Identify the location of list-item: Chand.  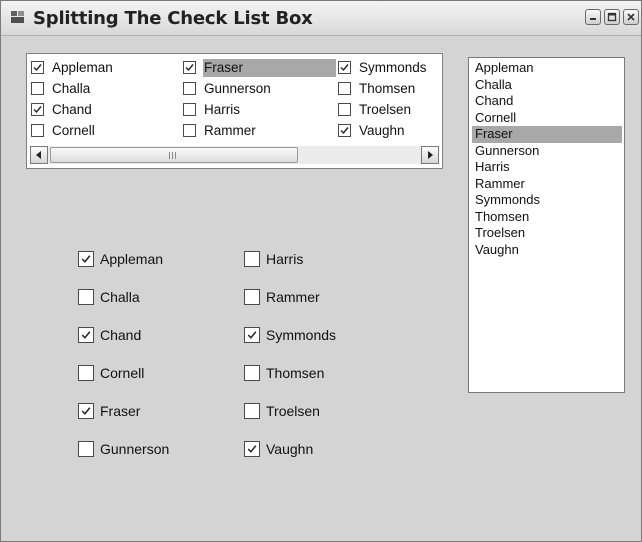
(547, 101).